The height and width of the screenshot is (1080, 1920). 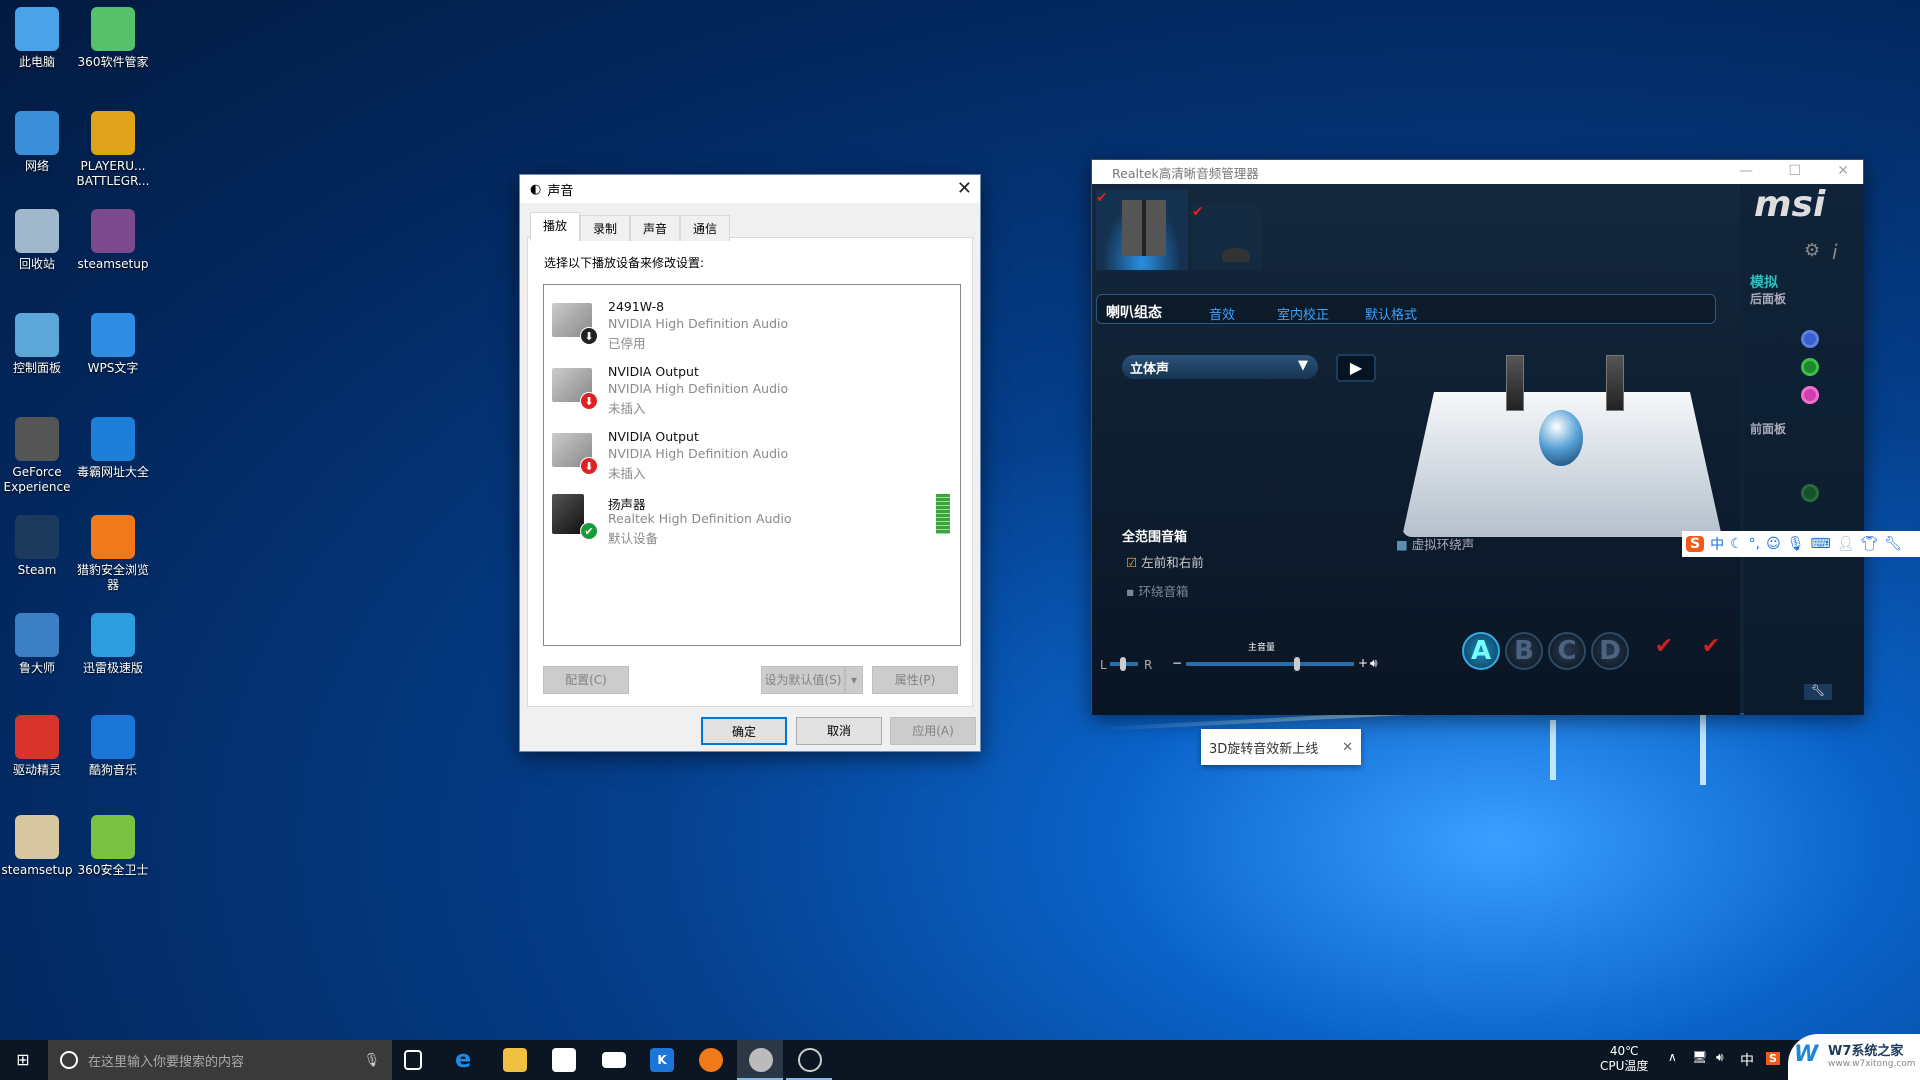 What do you see at coordinates (655, 228) in the screenshot?
I see `tab-sounds: 声音` at bounding box center [655, 228].